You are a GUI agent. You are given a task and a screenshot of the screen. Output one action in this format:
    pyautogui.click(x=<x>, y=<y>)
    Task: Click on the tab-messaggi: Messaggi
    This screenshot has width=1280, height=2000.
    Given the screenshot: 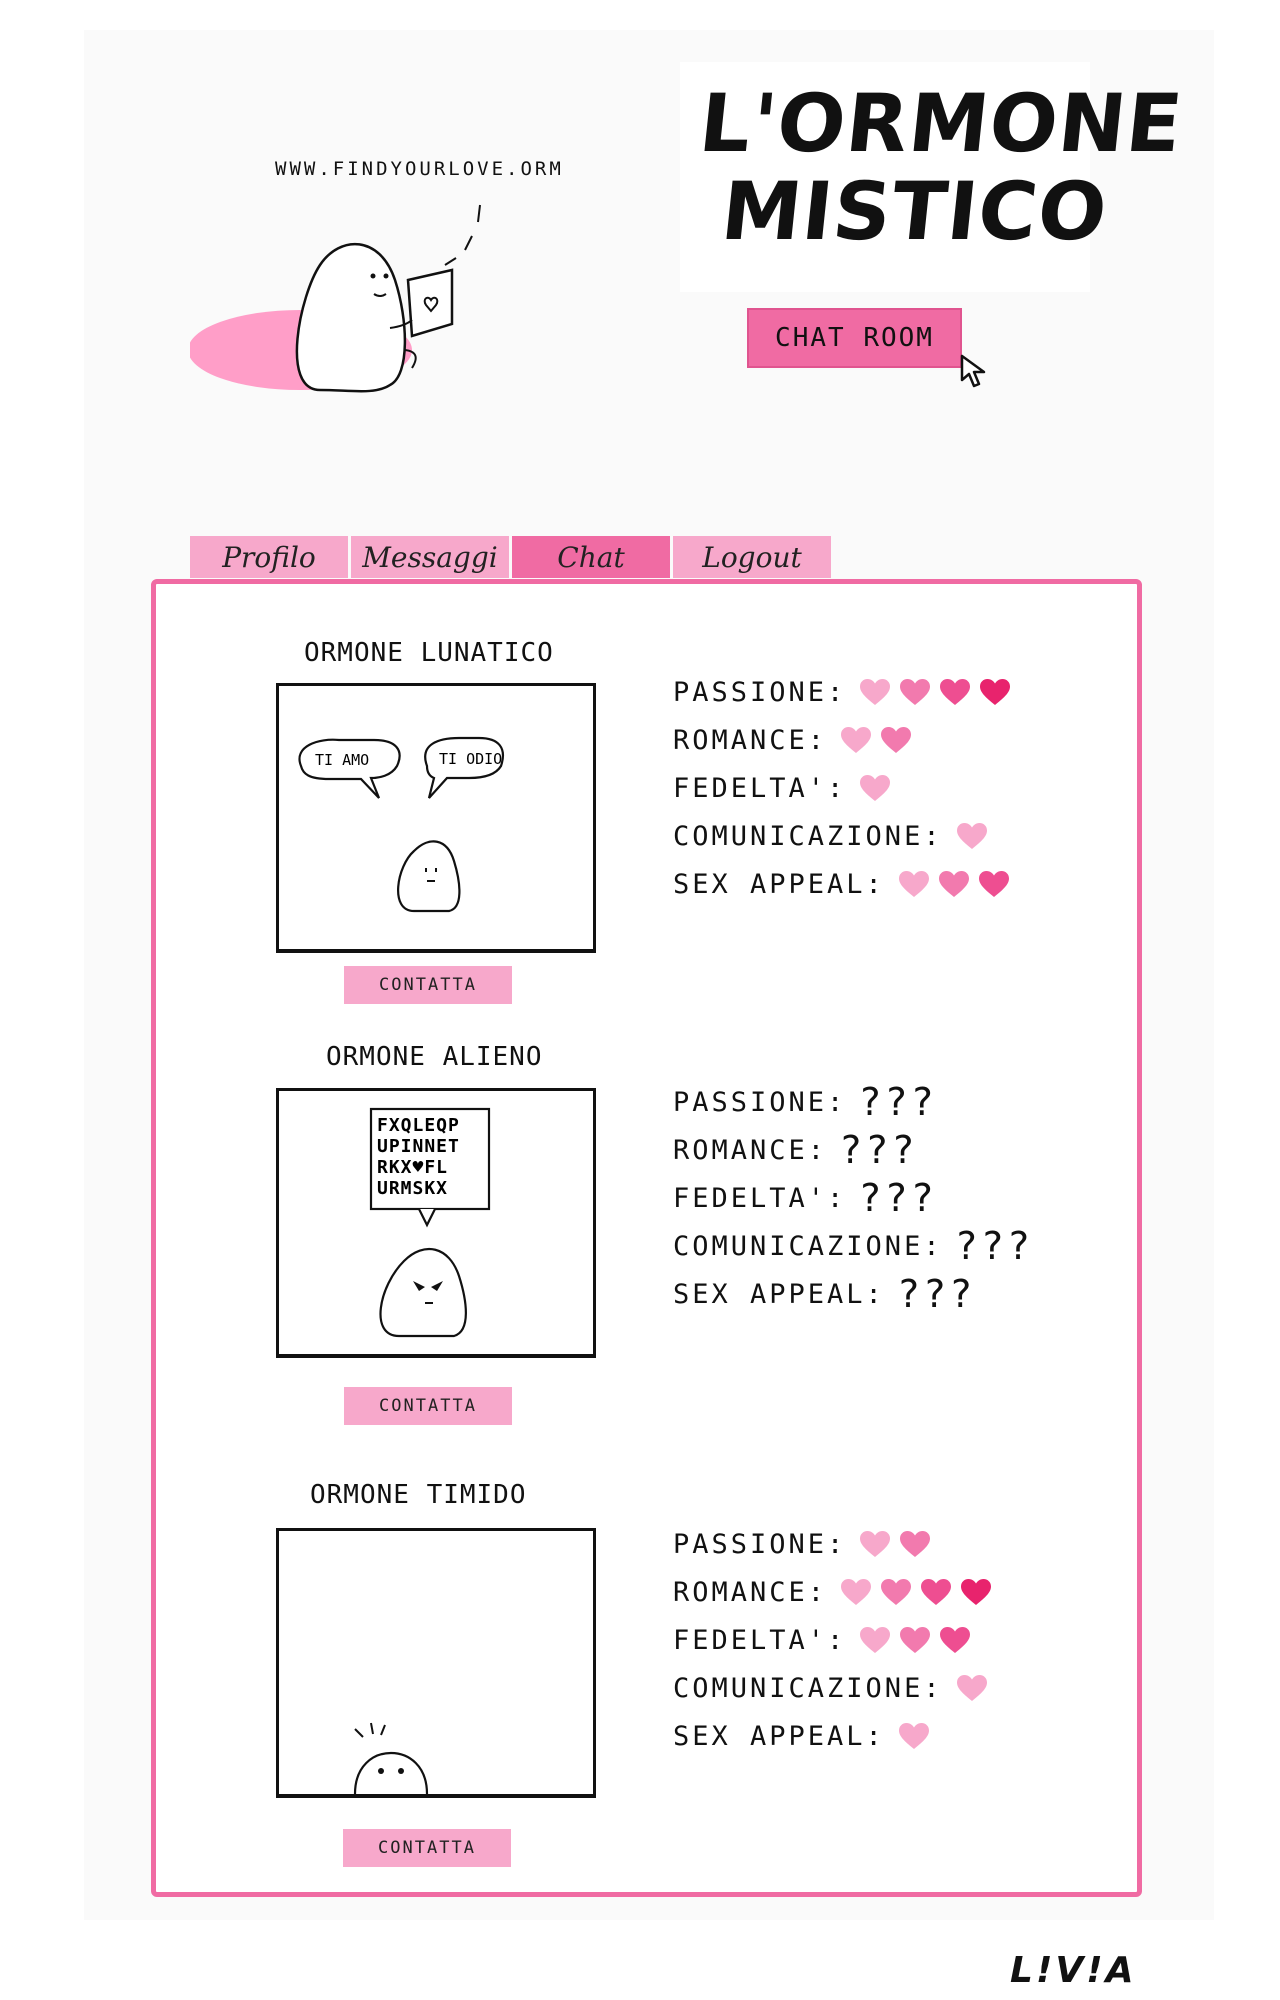 What is the action you would take?
    pyautogui.click(x=430, y=557)
    